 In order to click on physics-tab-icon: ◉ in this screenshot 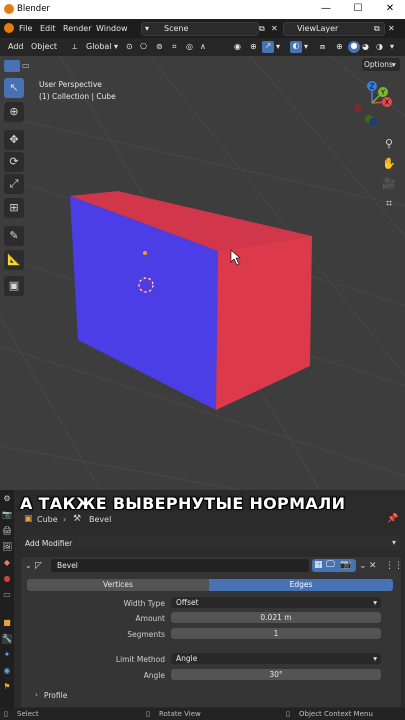, I will do `click(7, 671)`.